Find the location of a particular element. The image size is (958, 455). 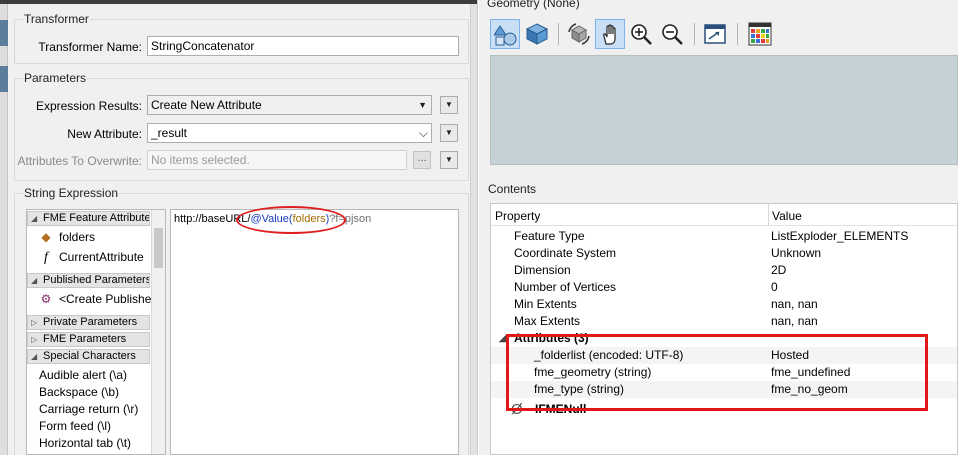

expression-suffix: ?f=pjson is located at coordinates (350, 219).